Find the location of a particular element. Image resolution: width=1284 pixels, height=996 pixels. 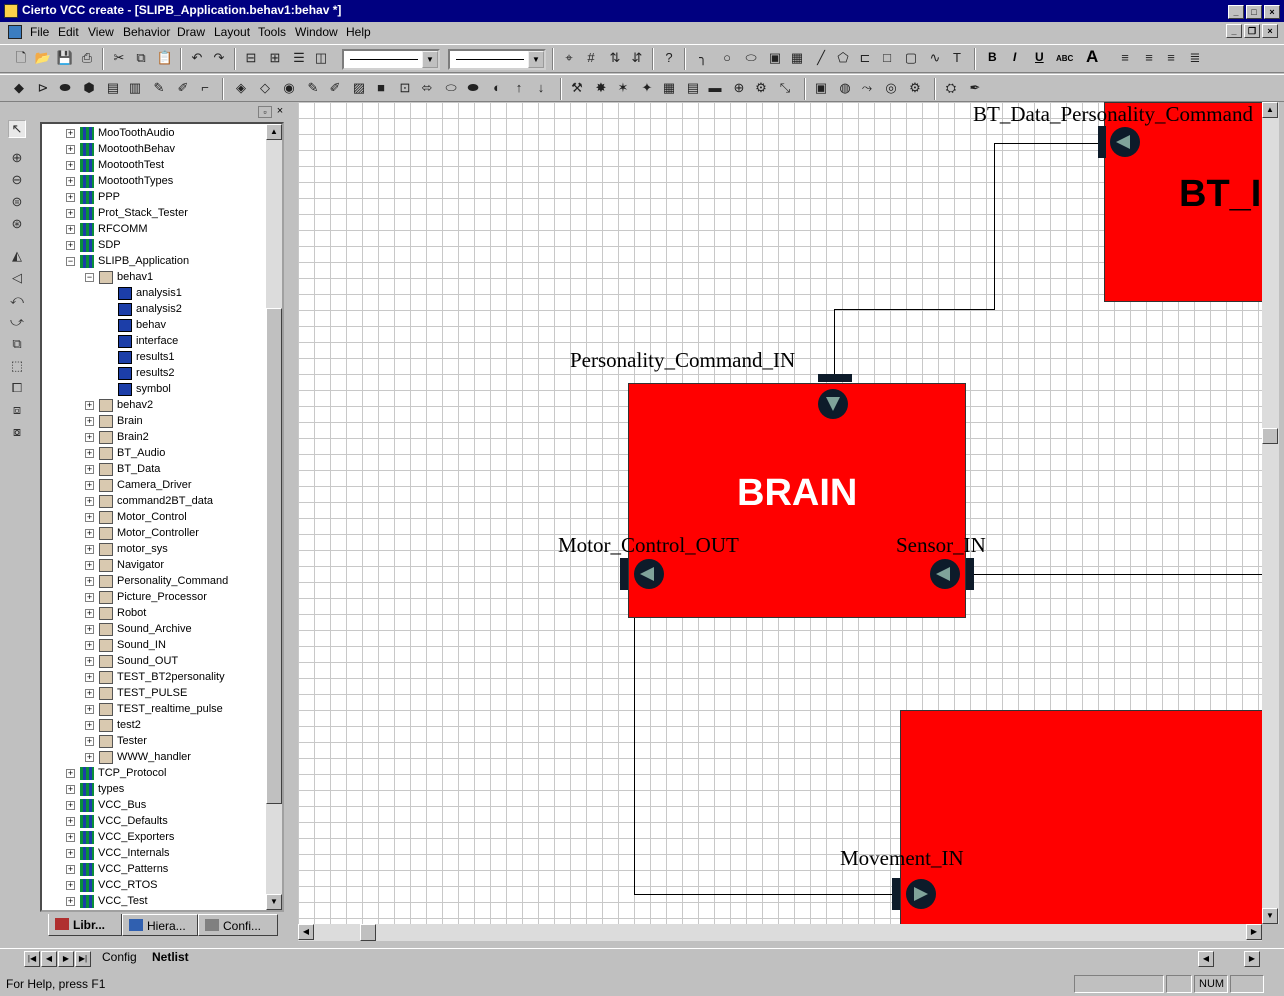

sim-icon-4: ✦ is located at coordinates (647, 88).